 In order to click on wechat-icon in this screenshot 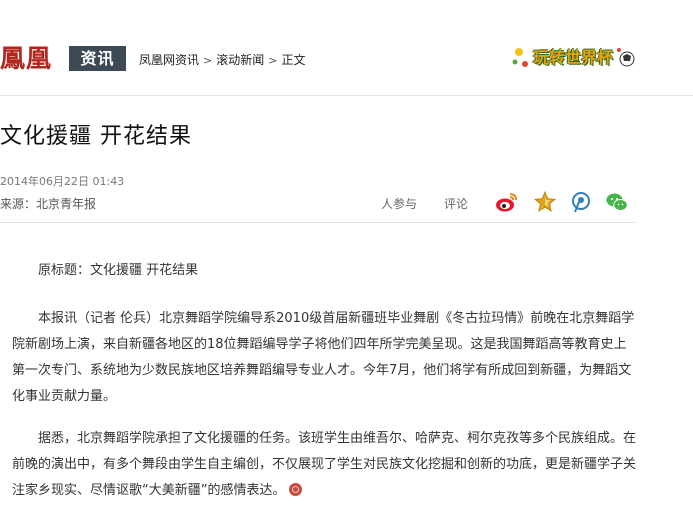, I will do `click(617, 202)`.